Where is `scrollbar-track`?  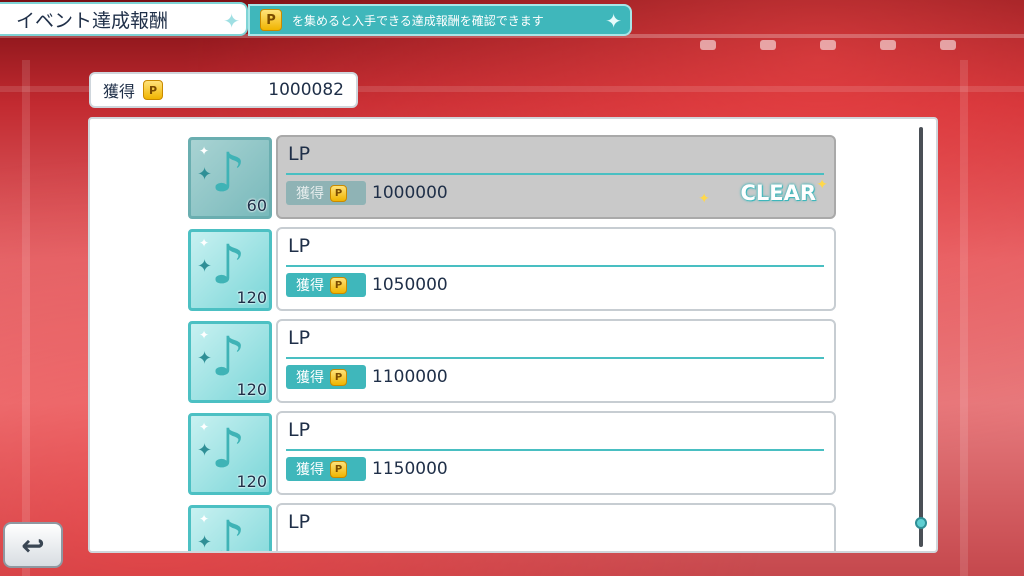 scrollbar-track is located at coordinates (921, 337).